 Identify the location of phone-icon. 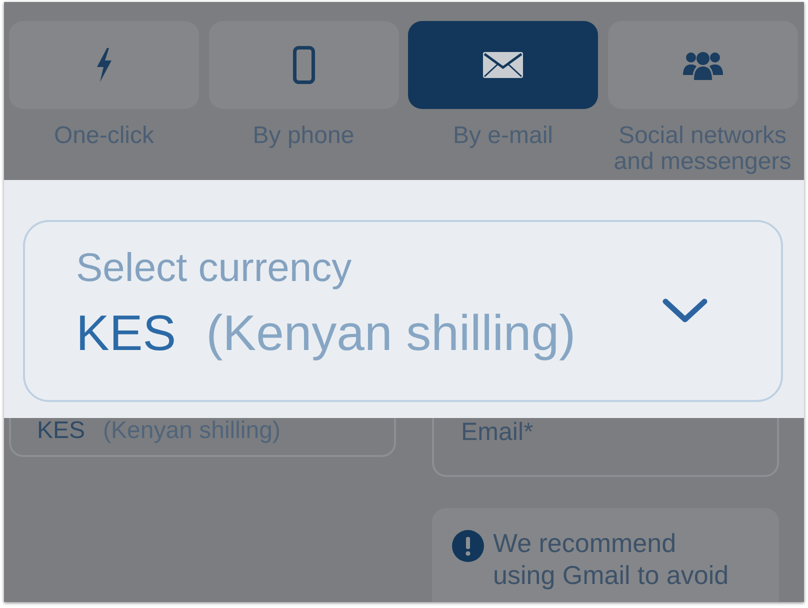
(303, 65).